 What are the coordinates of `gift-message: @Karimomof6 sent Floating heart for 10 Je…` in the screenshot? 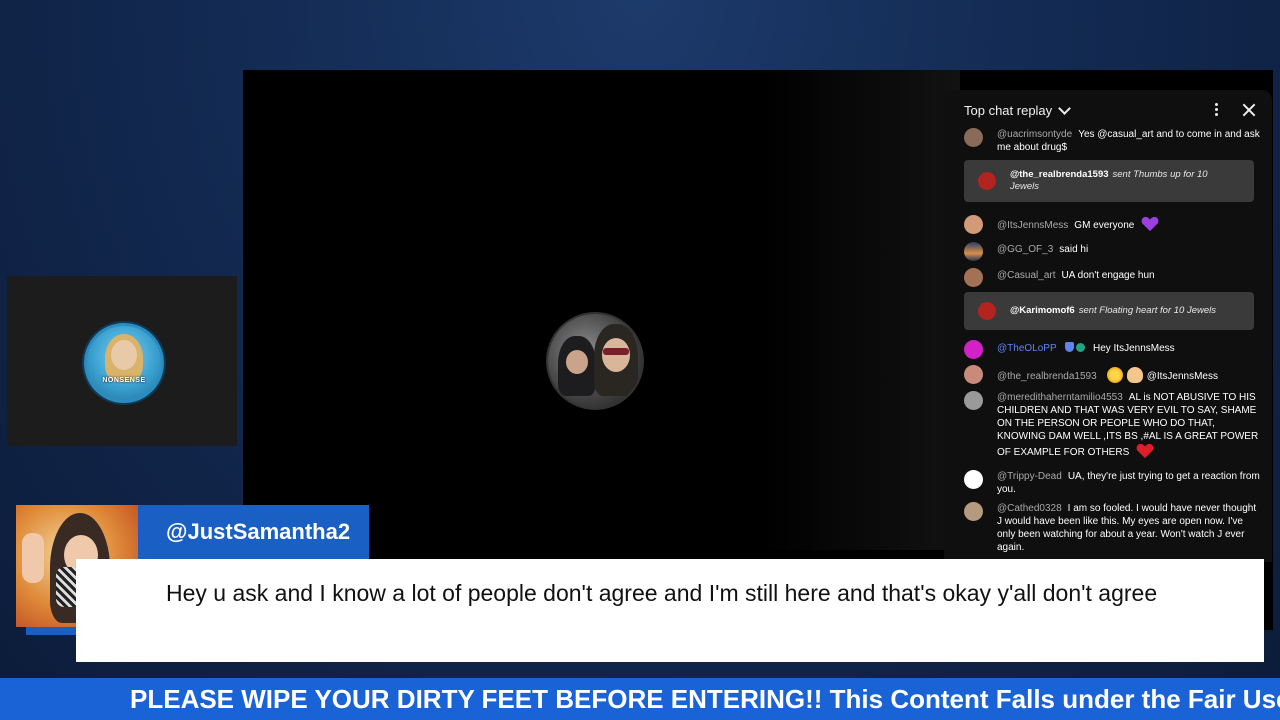 It's located at (1109, 311).